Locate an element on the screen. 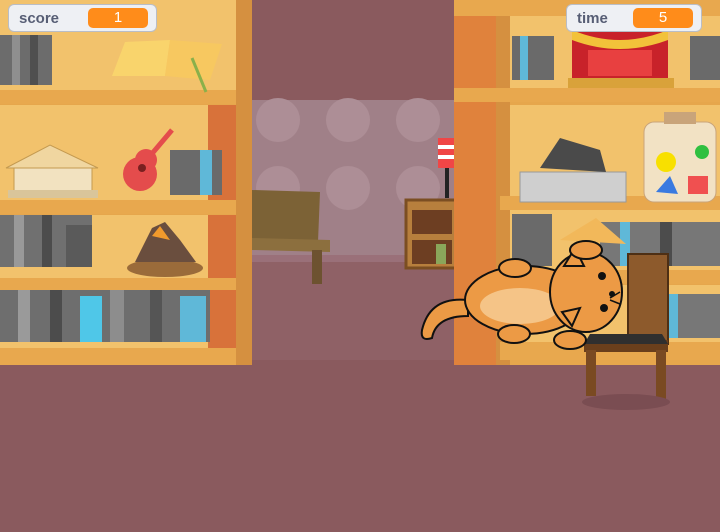 The width and height of the screenshot is (720, 532). time-monitor: time 5 is located at coordinates (634, 18).